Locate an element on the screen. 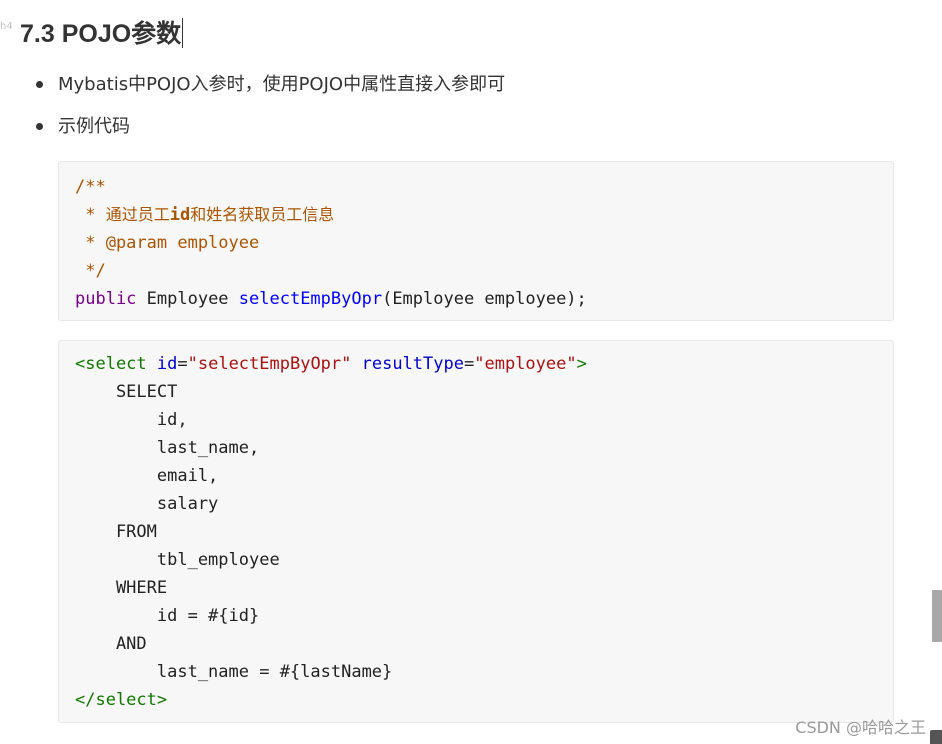 This screenshot has width=942, height=744. code-keyword: public is located at coordinates (106, 299).